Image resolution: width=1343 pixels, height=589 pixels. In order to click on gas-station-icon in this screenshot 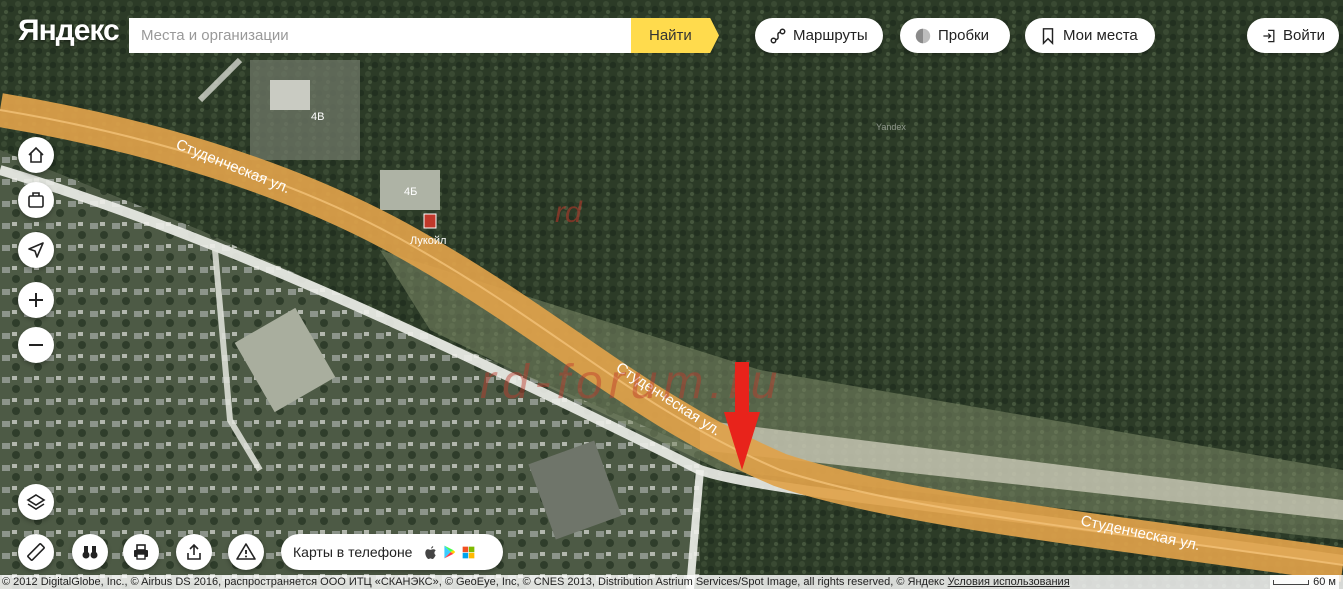, I will do `click(430, 221)`.